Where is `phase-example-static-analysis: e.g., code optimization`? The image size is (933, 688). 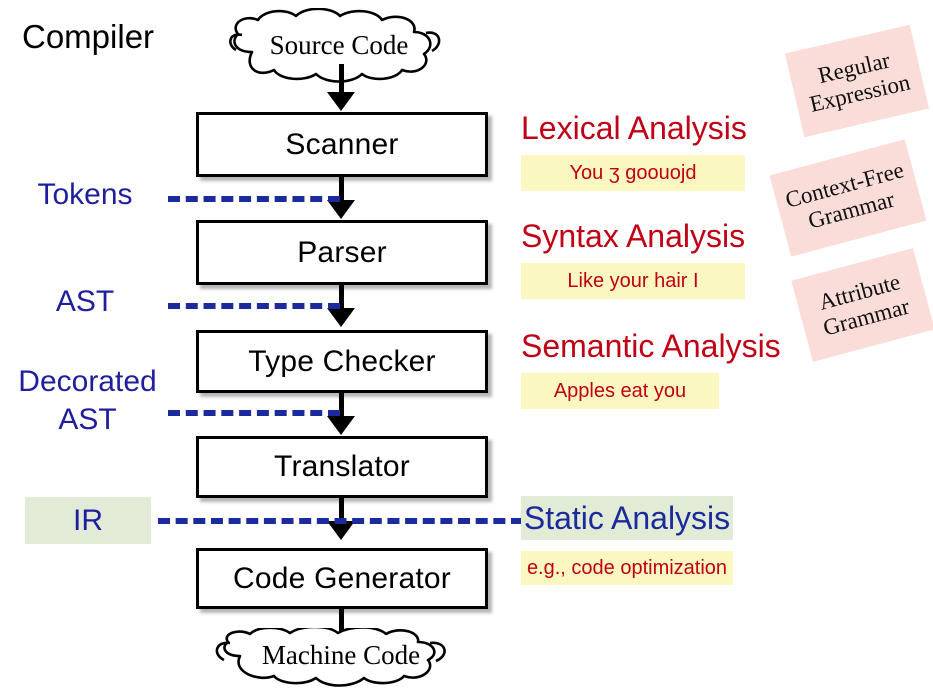 phase-example-static-analysis: e.g., code optimization is located at coordinates (627, 568).